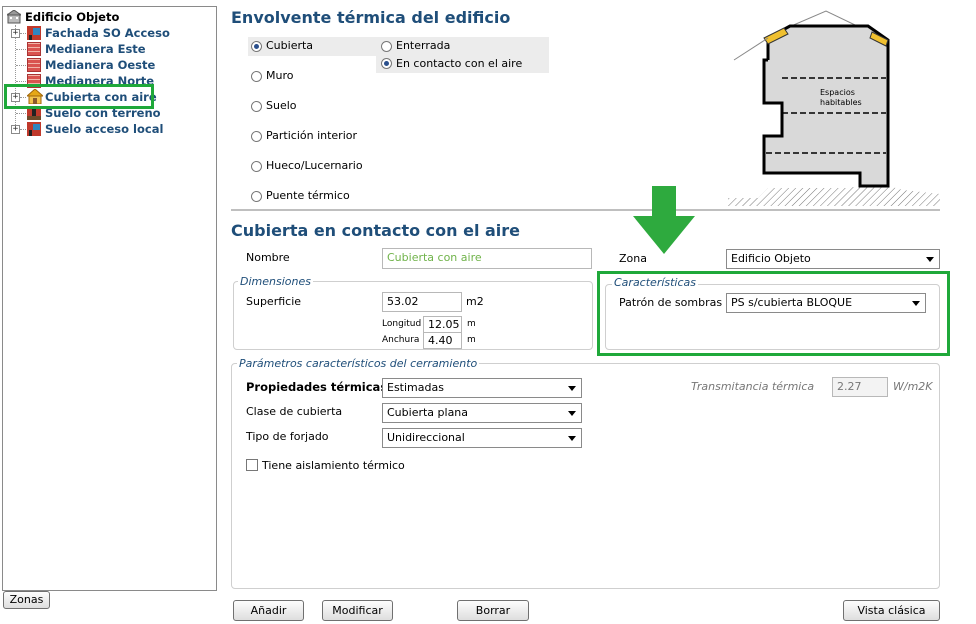 This screenshot has width=976, height=624. I want to click on name-label: Nombre, so click(268, 257).